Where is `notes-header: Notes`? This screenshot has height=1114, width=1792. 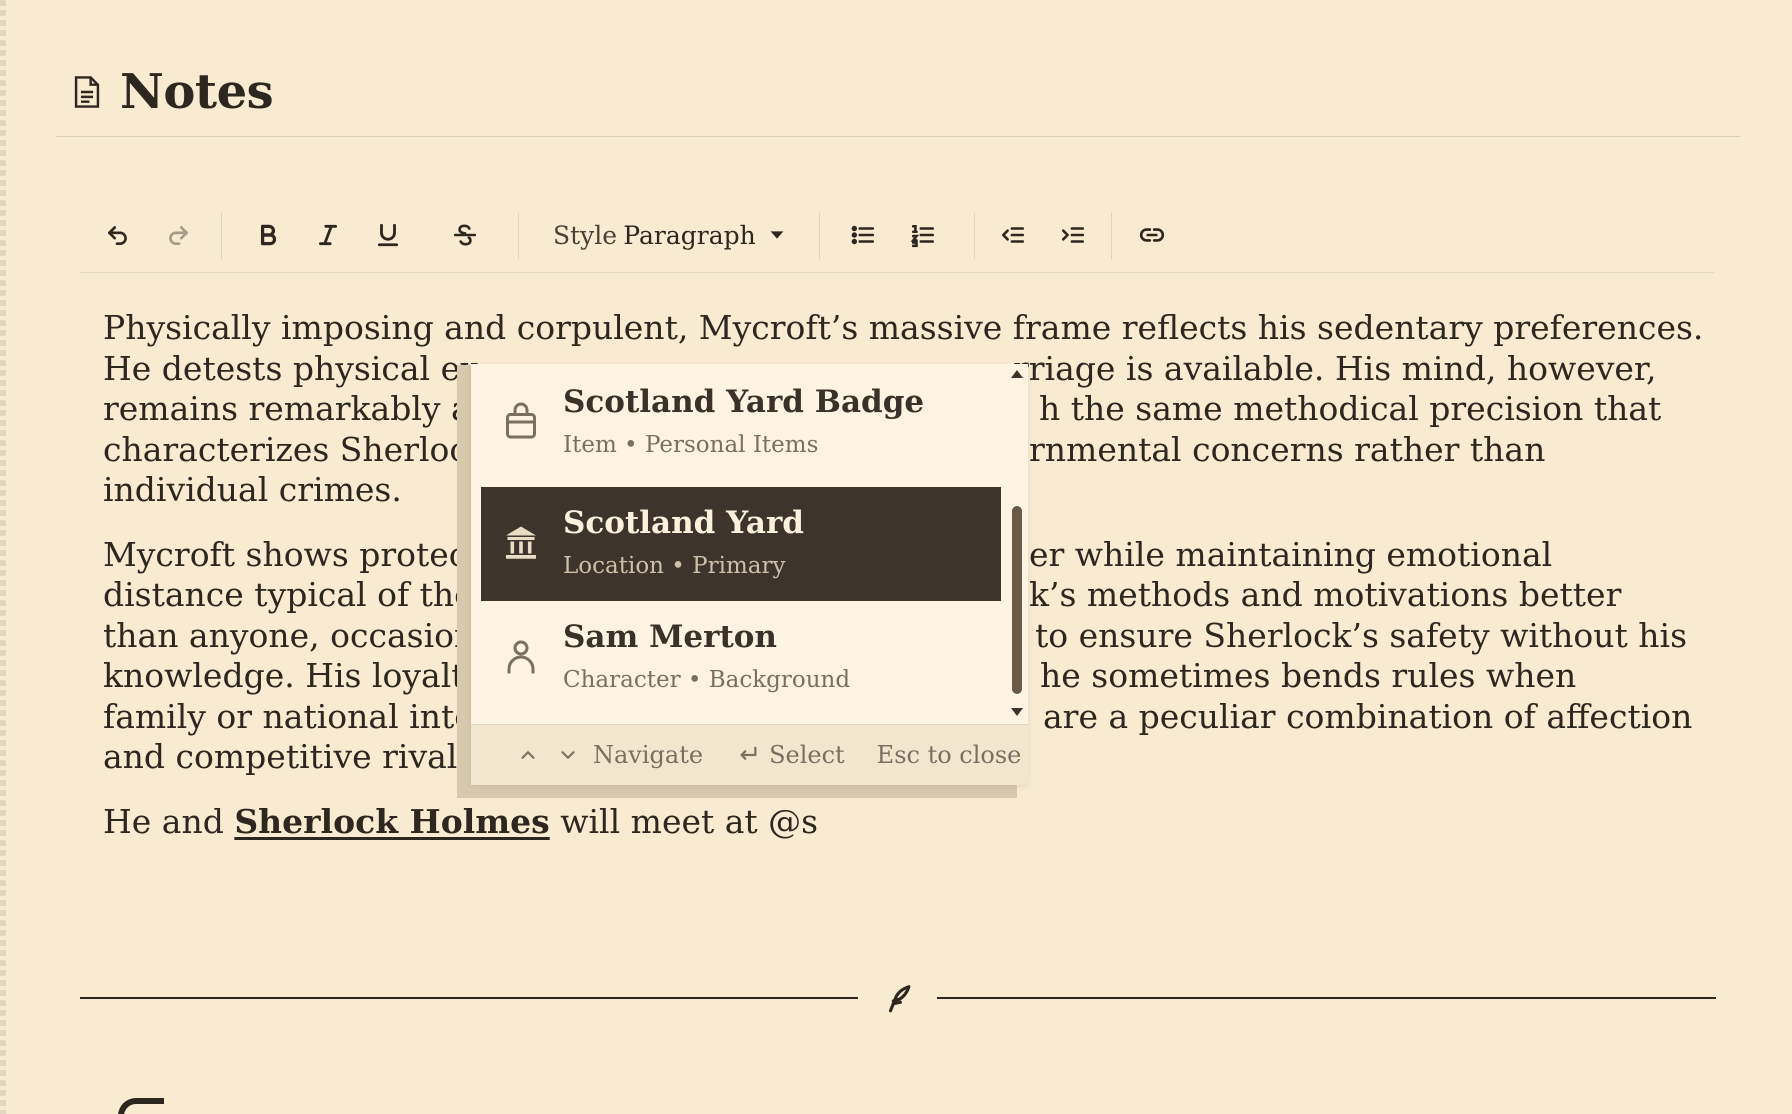
notes-header: Notes is located at coordinates (173, 92).